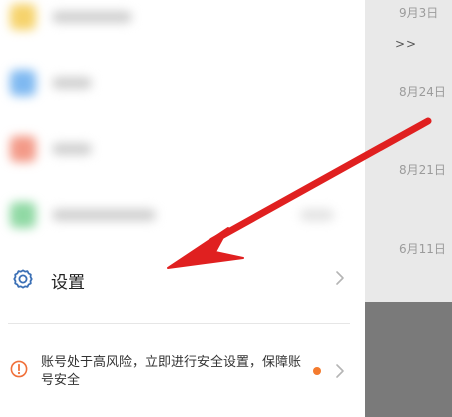  What do you see at coordinates (422, 92) in the screenshot?
I see `date-label: 8月24日` at bounding box center [422, 92].